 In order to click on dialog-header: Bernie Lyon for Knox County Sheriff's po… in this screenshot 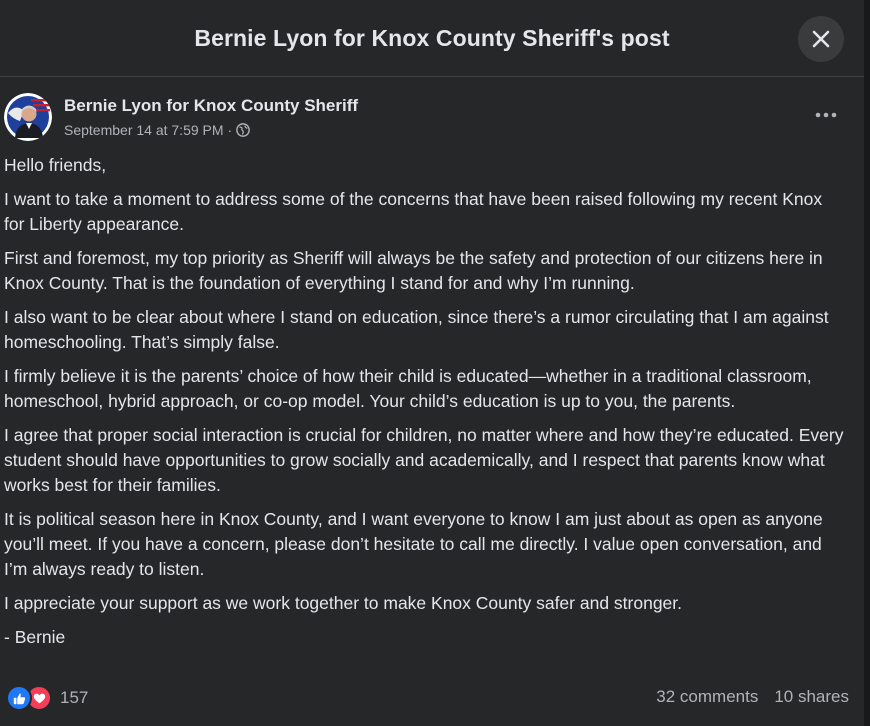, I will do `click(432, 38)`.